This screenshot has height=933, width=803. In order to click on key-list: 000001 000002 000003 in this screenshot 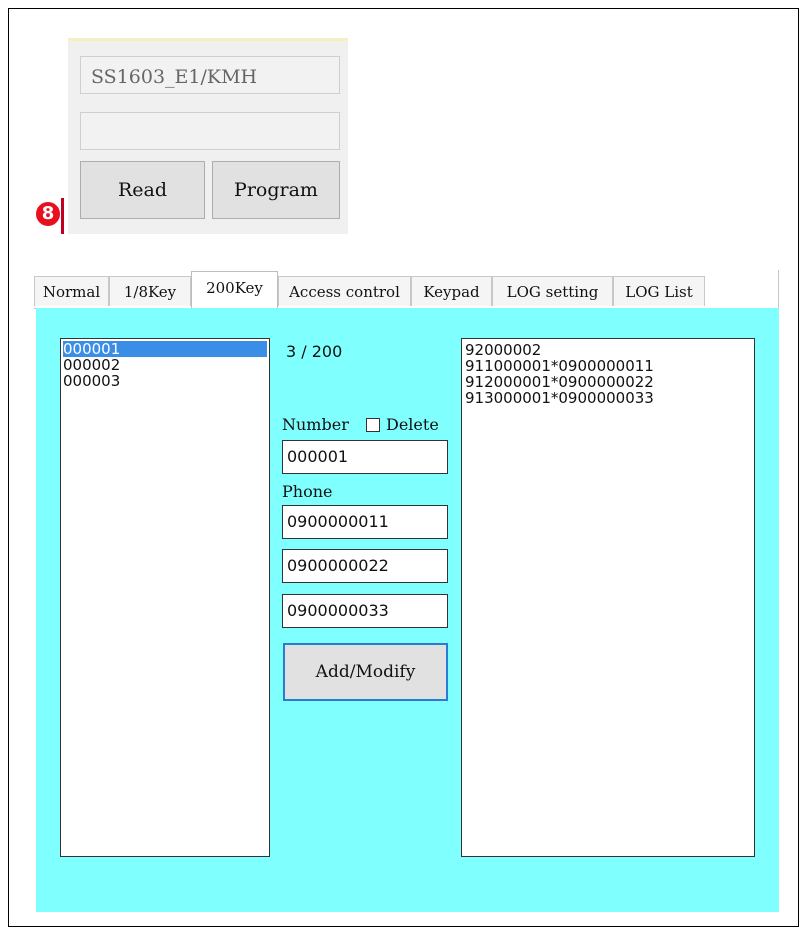, I will do `click(165, 597)`.